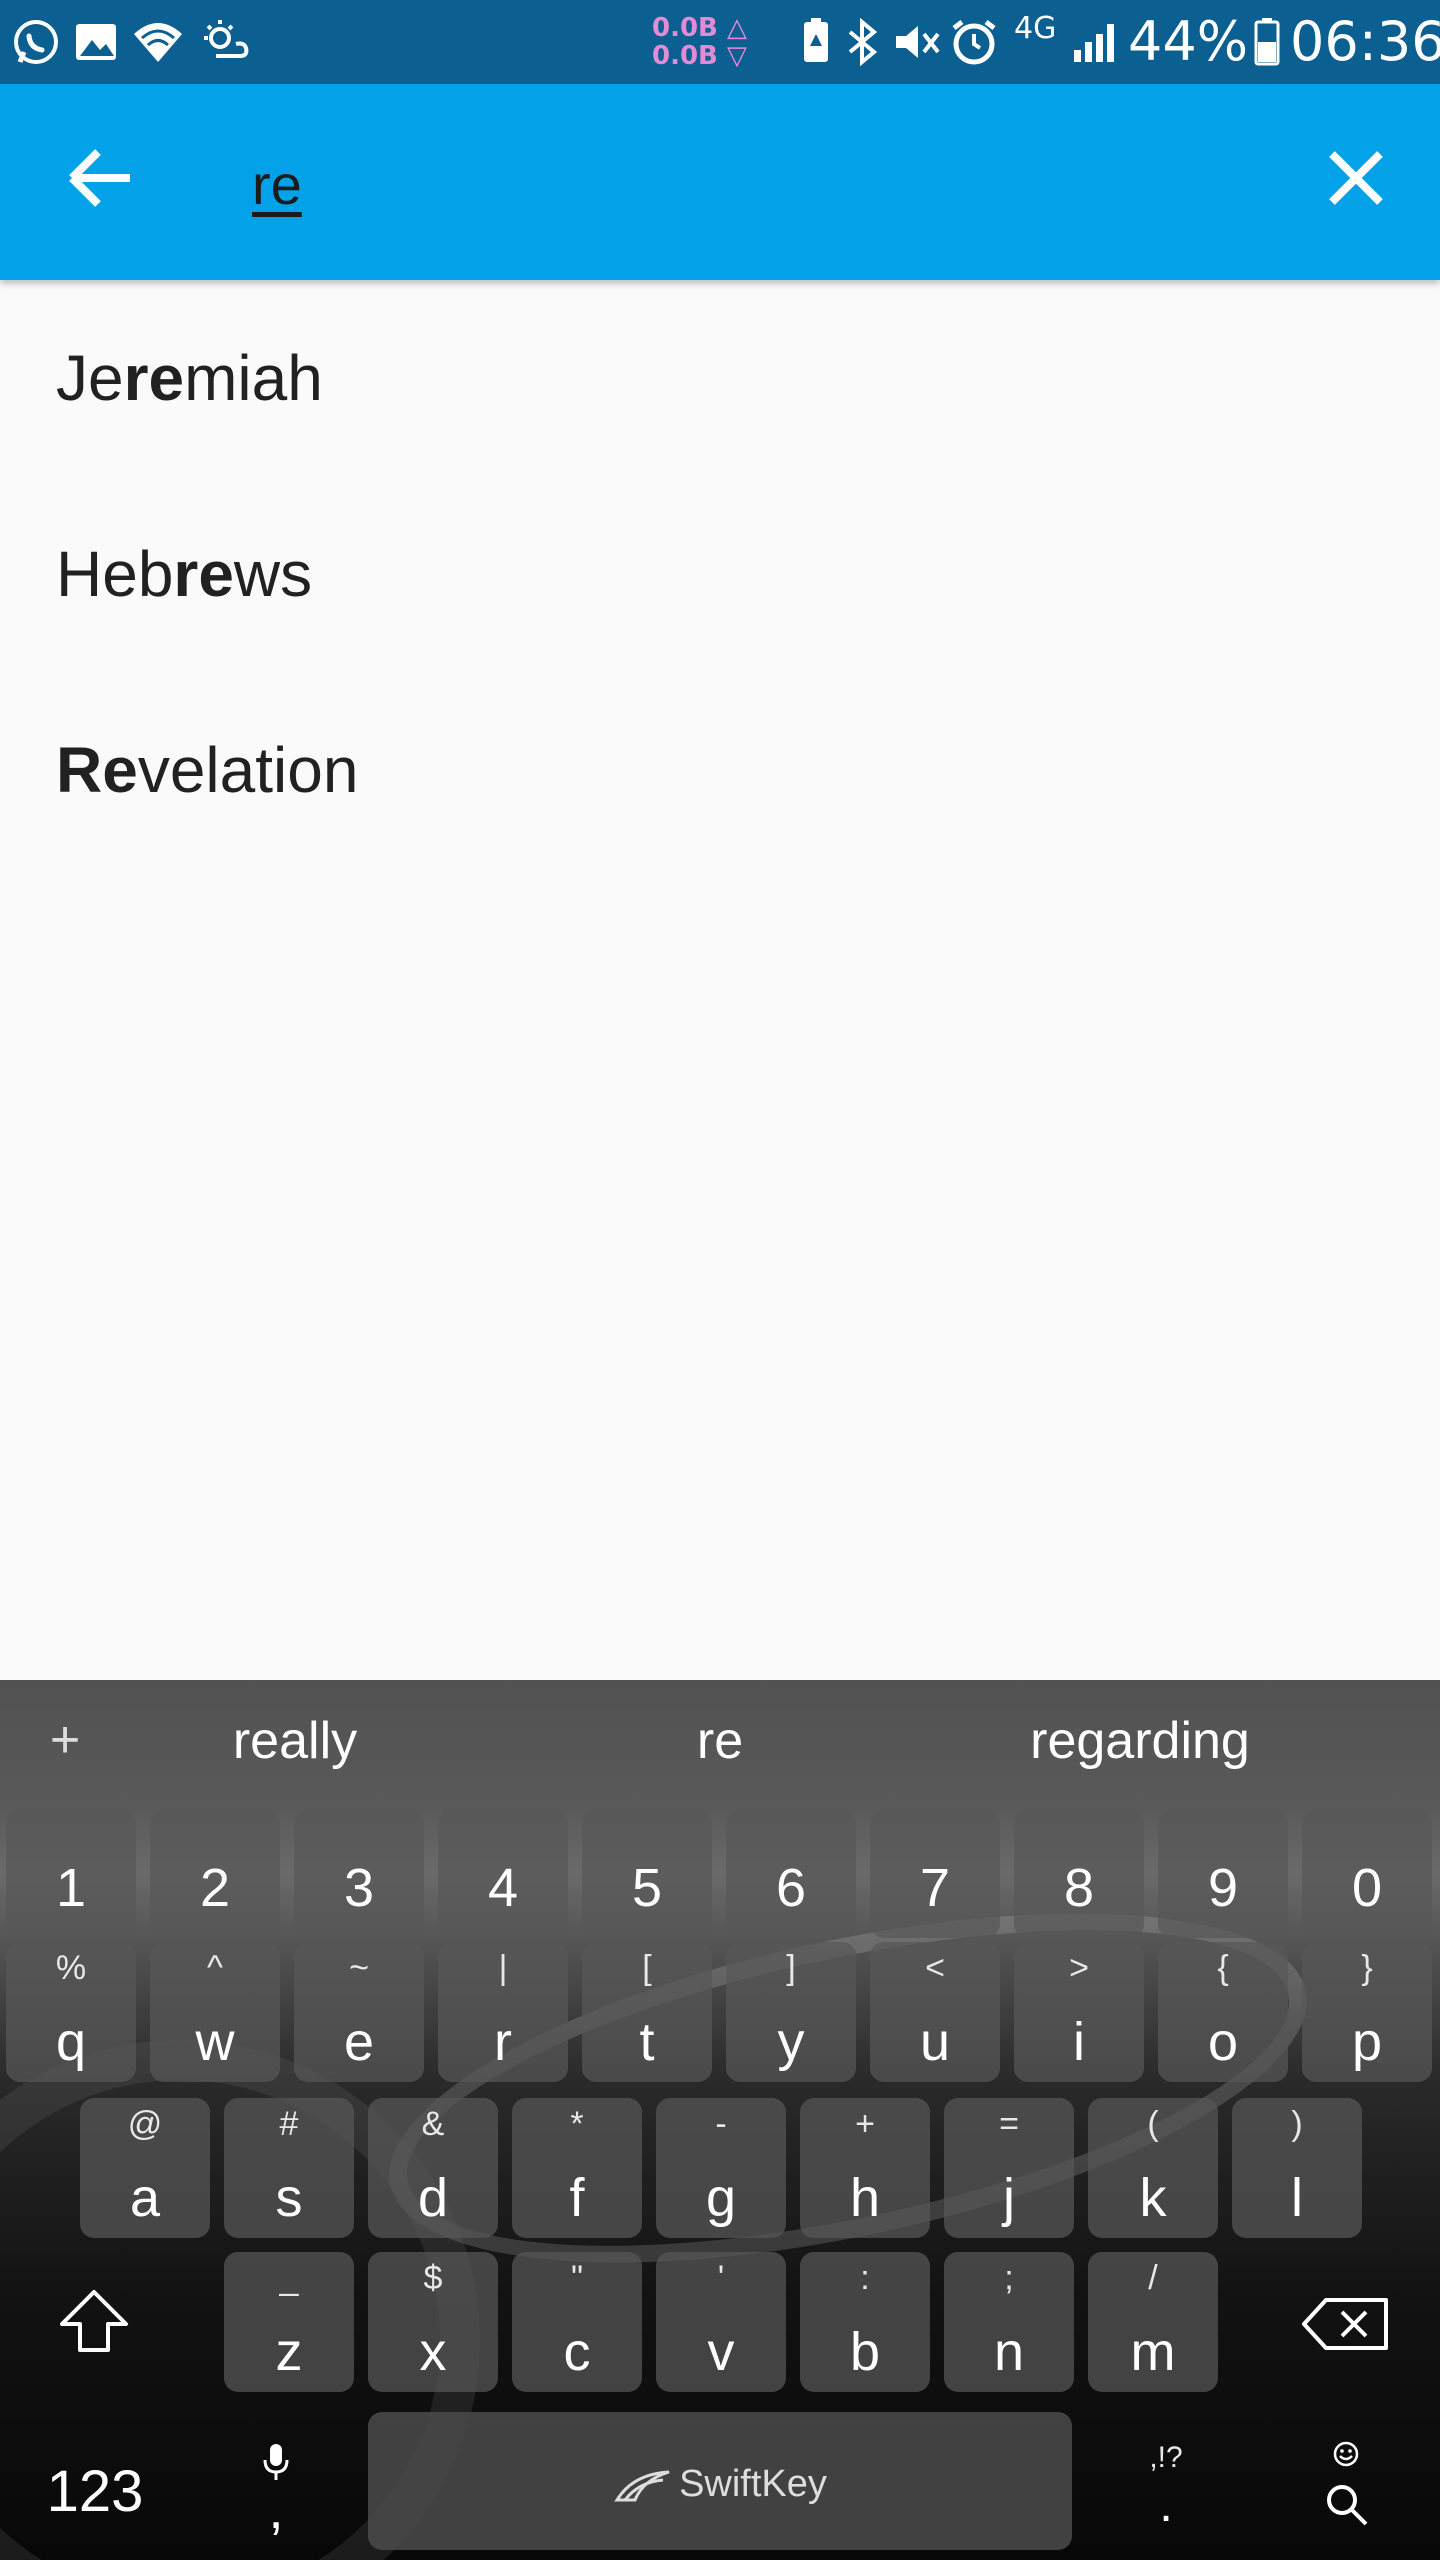 The width and height of the screenshot is (1440, 2560). Describe the element at coordinates (71, 1874) in the screenshot. I see `key-1: 1` at that location.